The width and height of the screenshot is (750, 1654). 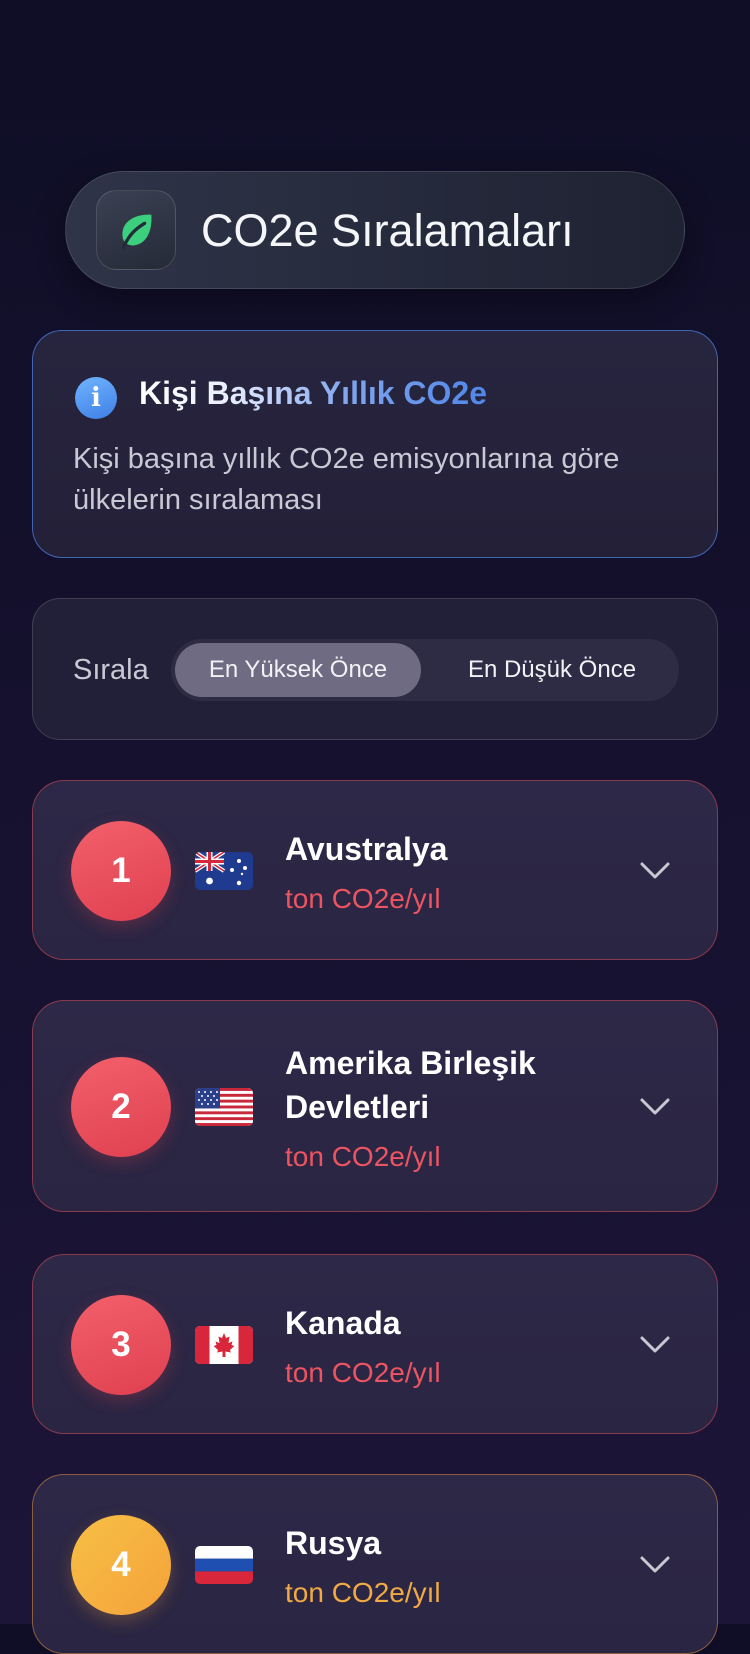 What do you see at coordinates (343, 1323) in the screenshot?
I see `country-name: Kanada` at bounding box center [343, 1323].